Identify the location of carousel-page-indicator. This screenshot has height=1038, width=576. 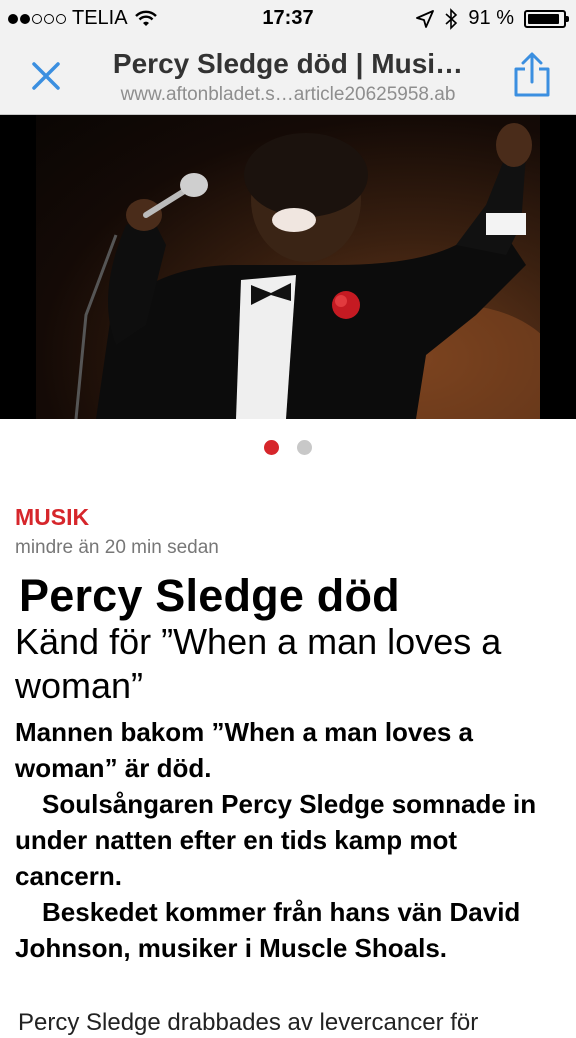
(288, 447).